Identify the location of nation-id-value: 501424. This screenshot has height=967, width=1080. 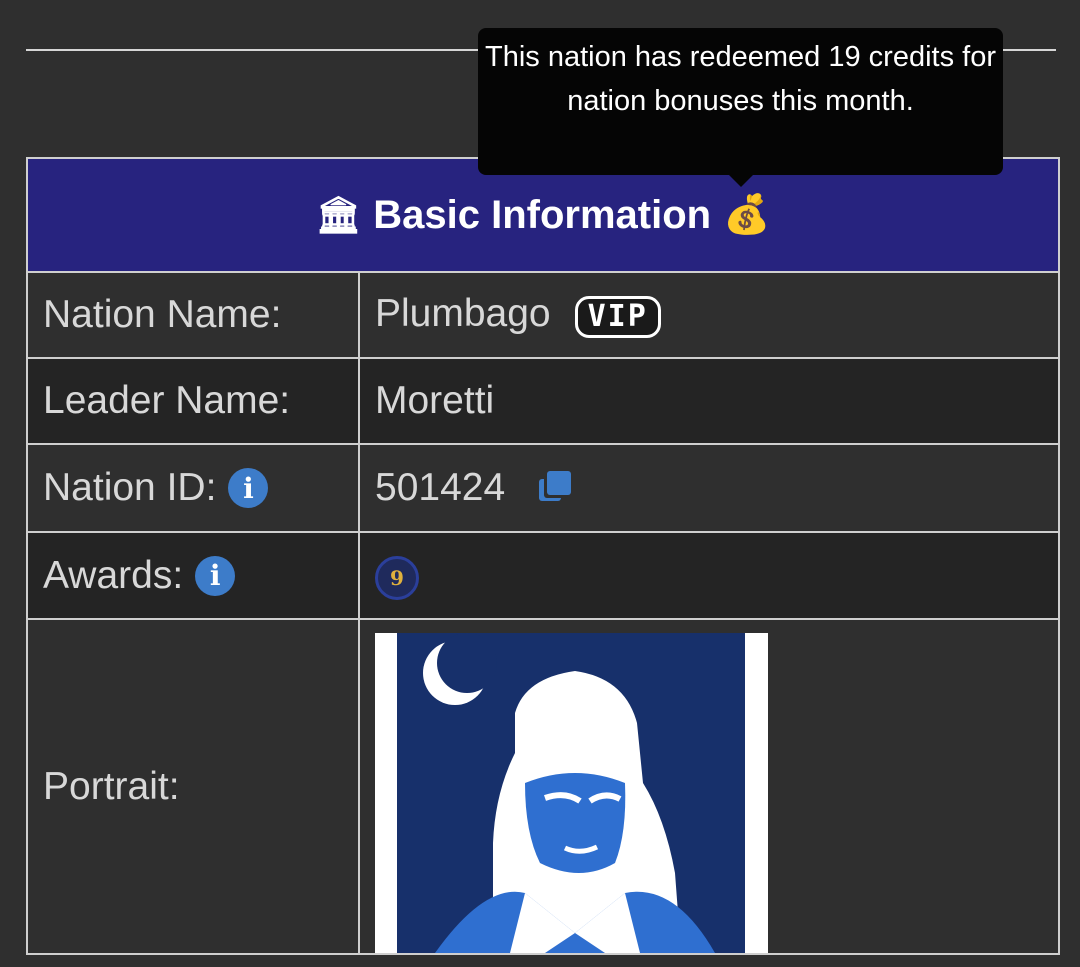
(440, 487).